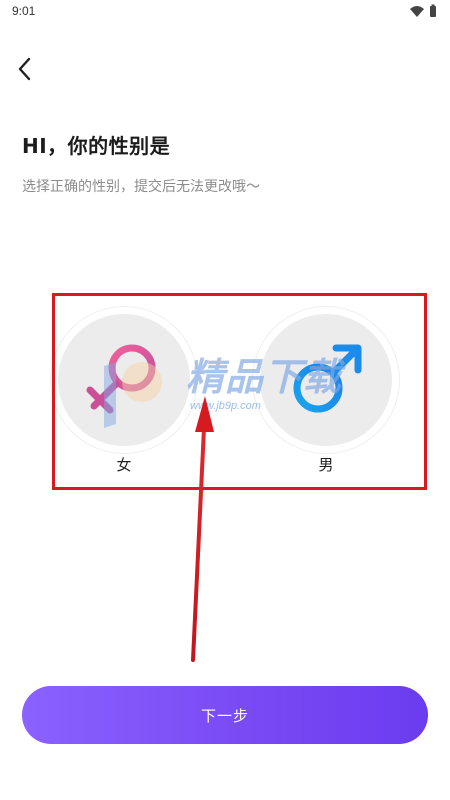 The height and width of the screenshot is (800, 450). Describe the element at coordinates (24, 11) in the screenshot. I see `status-time: 9:01` at that location.